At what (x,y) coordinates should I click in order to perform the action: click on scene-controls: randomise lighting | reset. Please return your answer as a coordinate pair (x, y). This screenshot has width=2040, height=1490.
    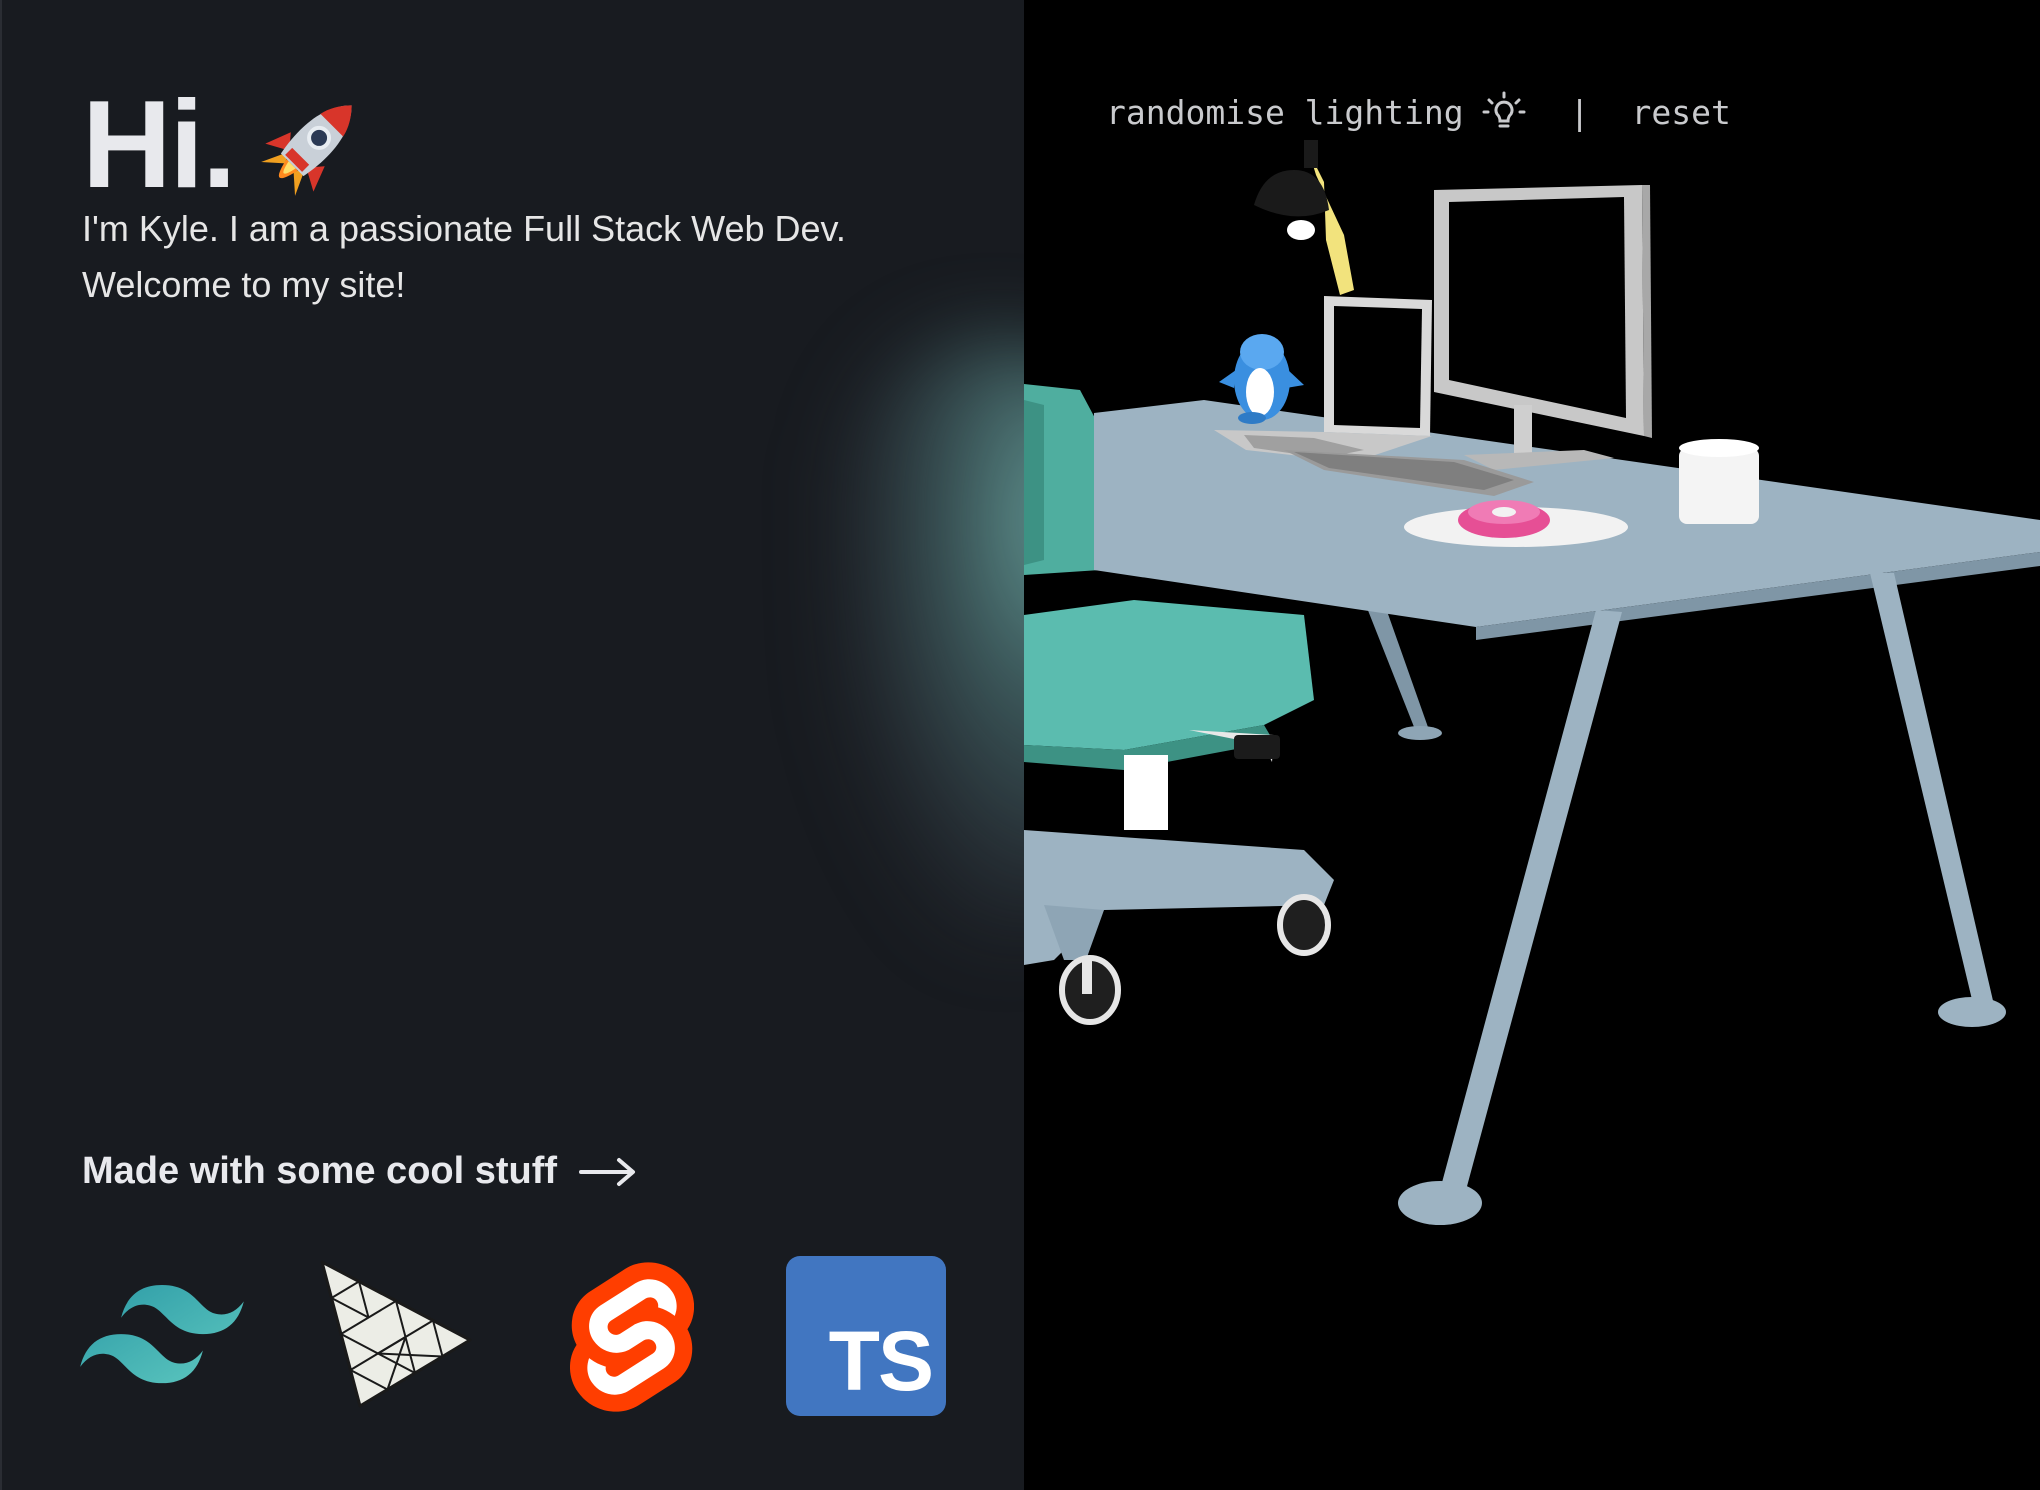
    Looking at the image, I should click on (1418, 112).